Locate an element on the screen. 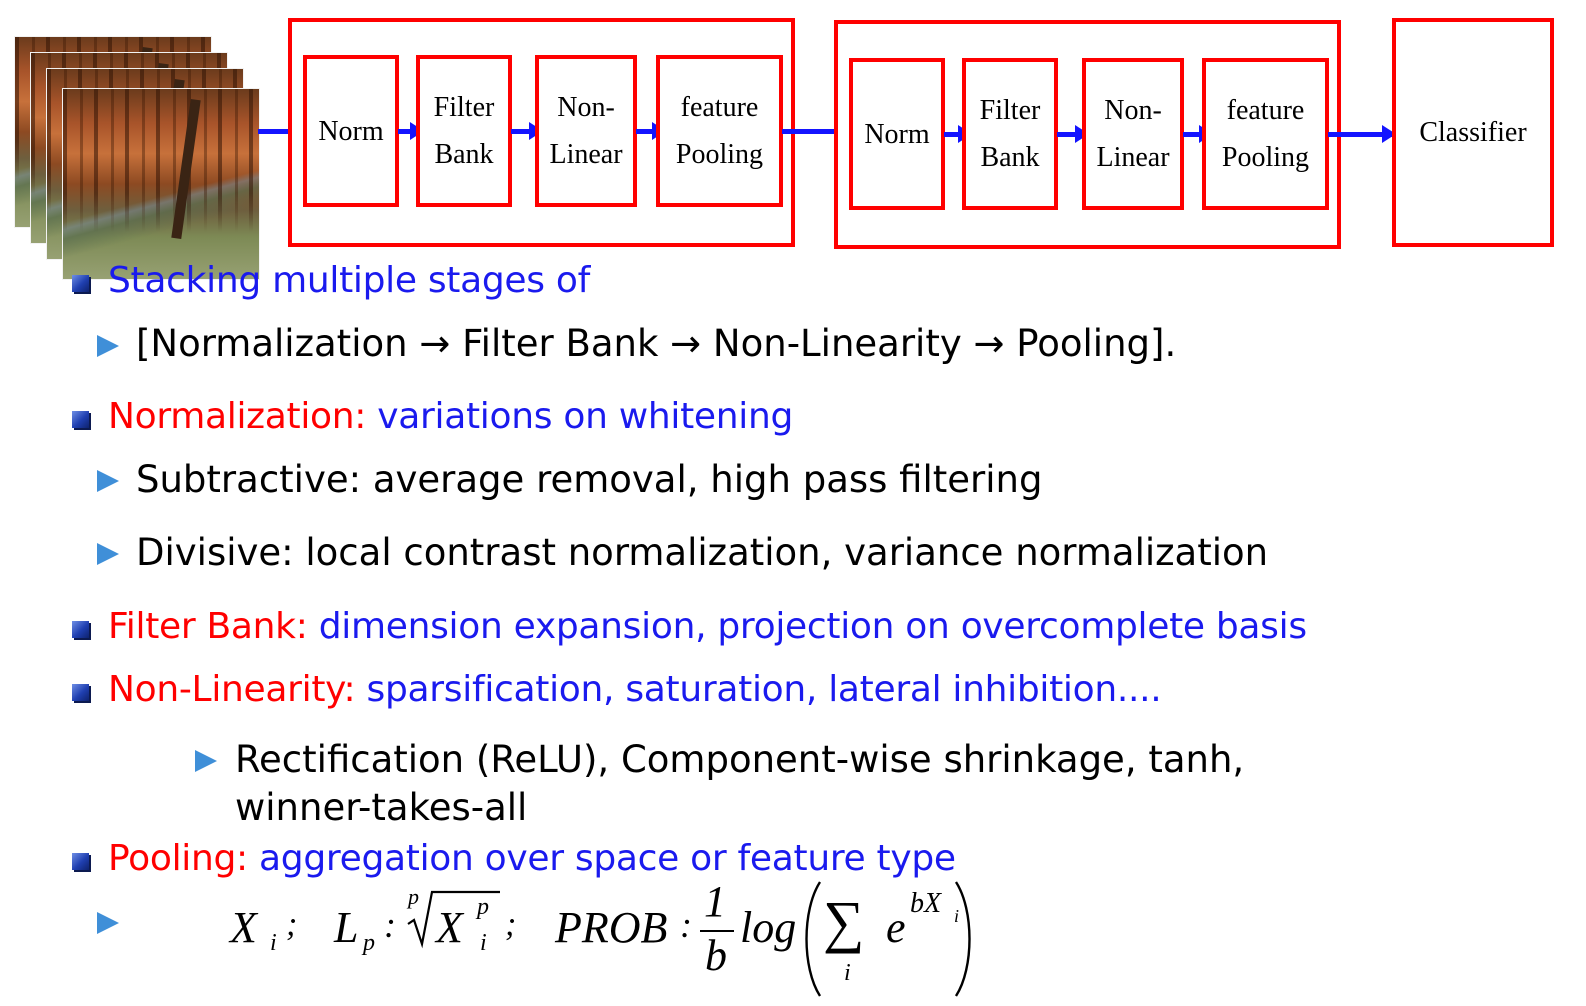 The image size is (1586, 1006). bullet-stacking-text: Stacking multiple stages of is located at coordinates (349, 280).